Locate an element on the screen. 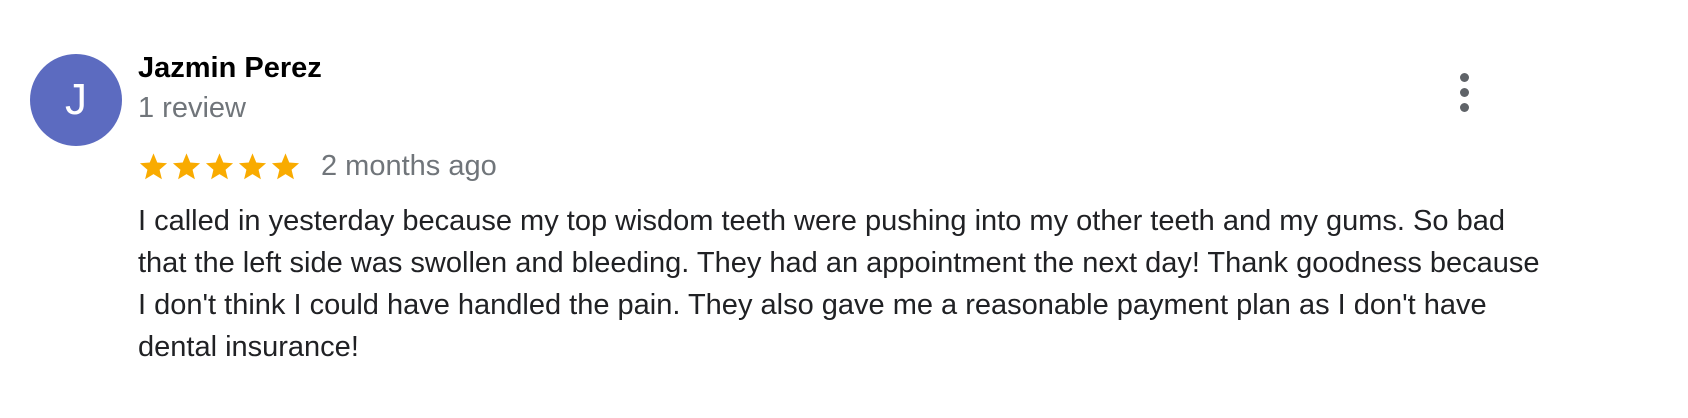  review-count: 1 review is located at coordinates (192, 108).